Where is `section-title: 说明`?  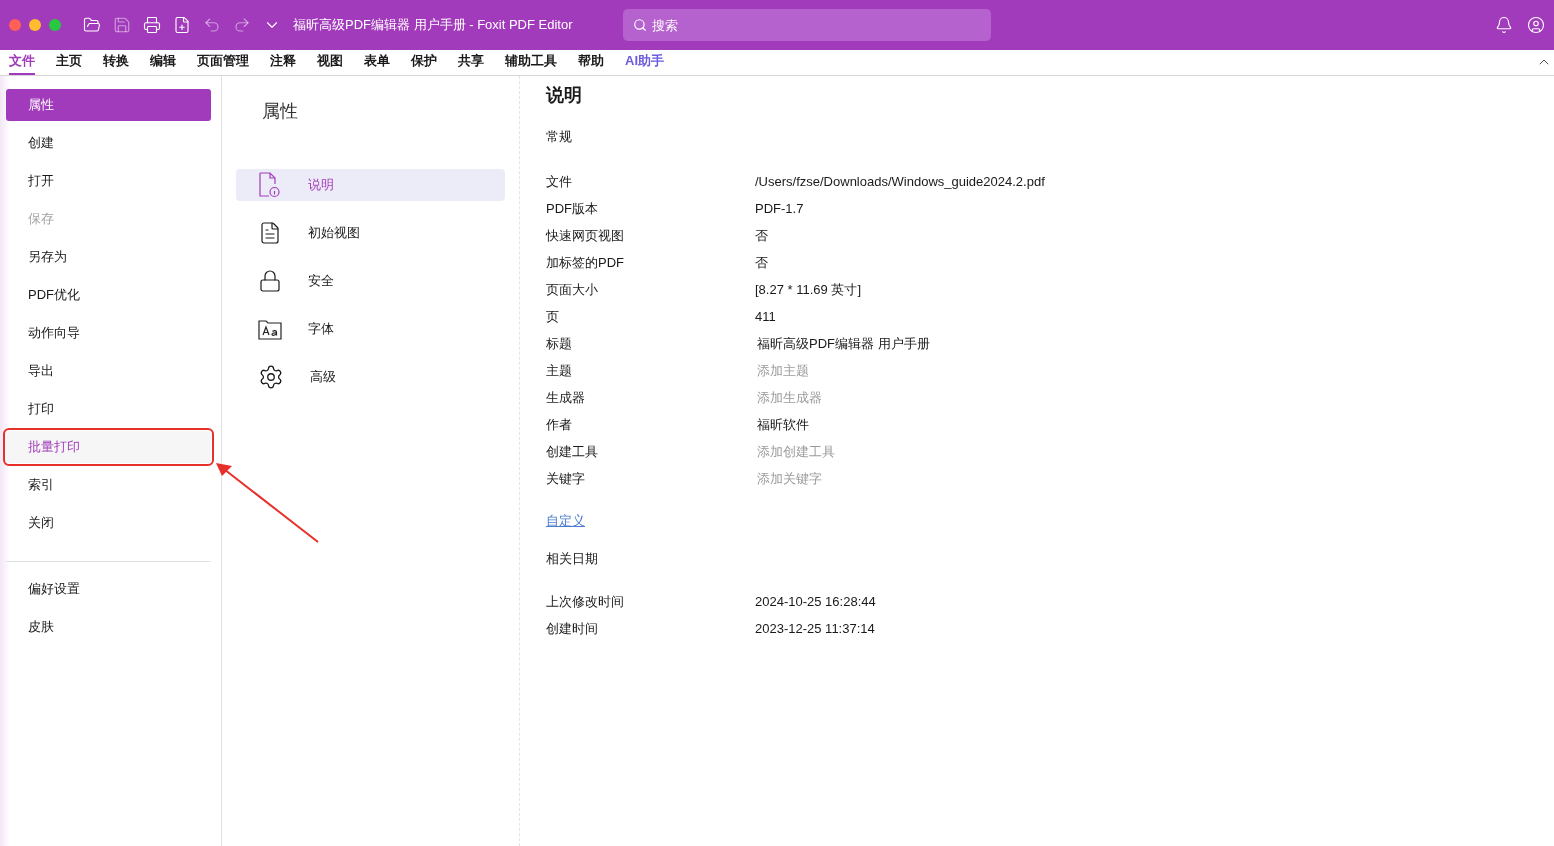 section-title: 说明 is located at coordinates (564, 95).